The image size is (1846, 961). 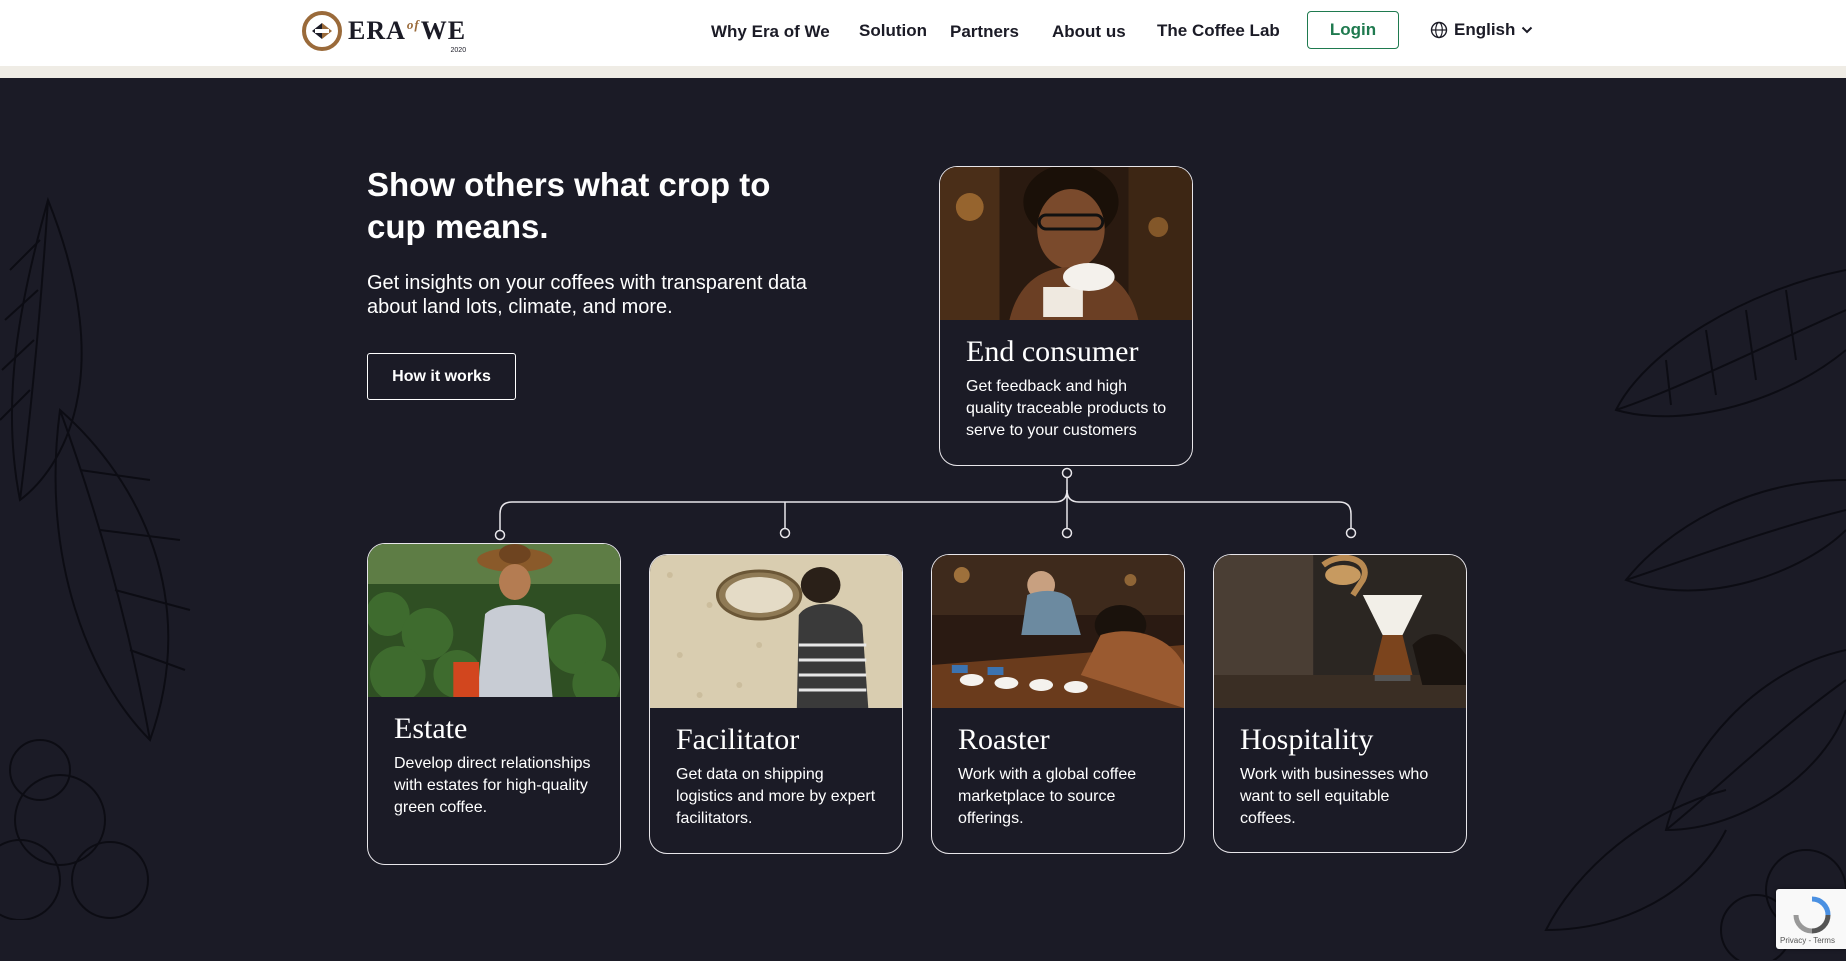 What do you see at coordinates (1066, 243) in the screenshot?
I see `woman-with-coffee-cup-photo` at bounding box center [1066, 243].